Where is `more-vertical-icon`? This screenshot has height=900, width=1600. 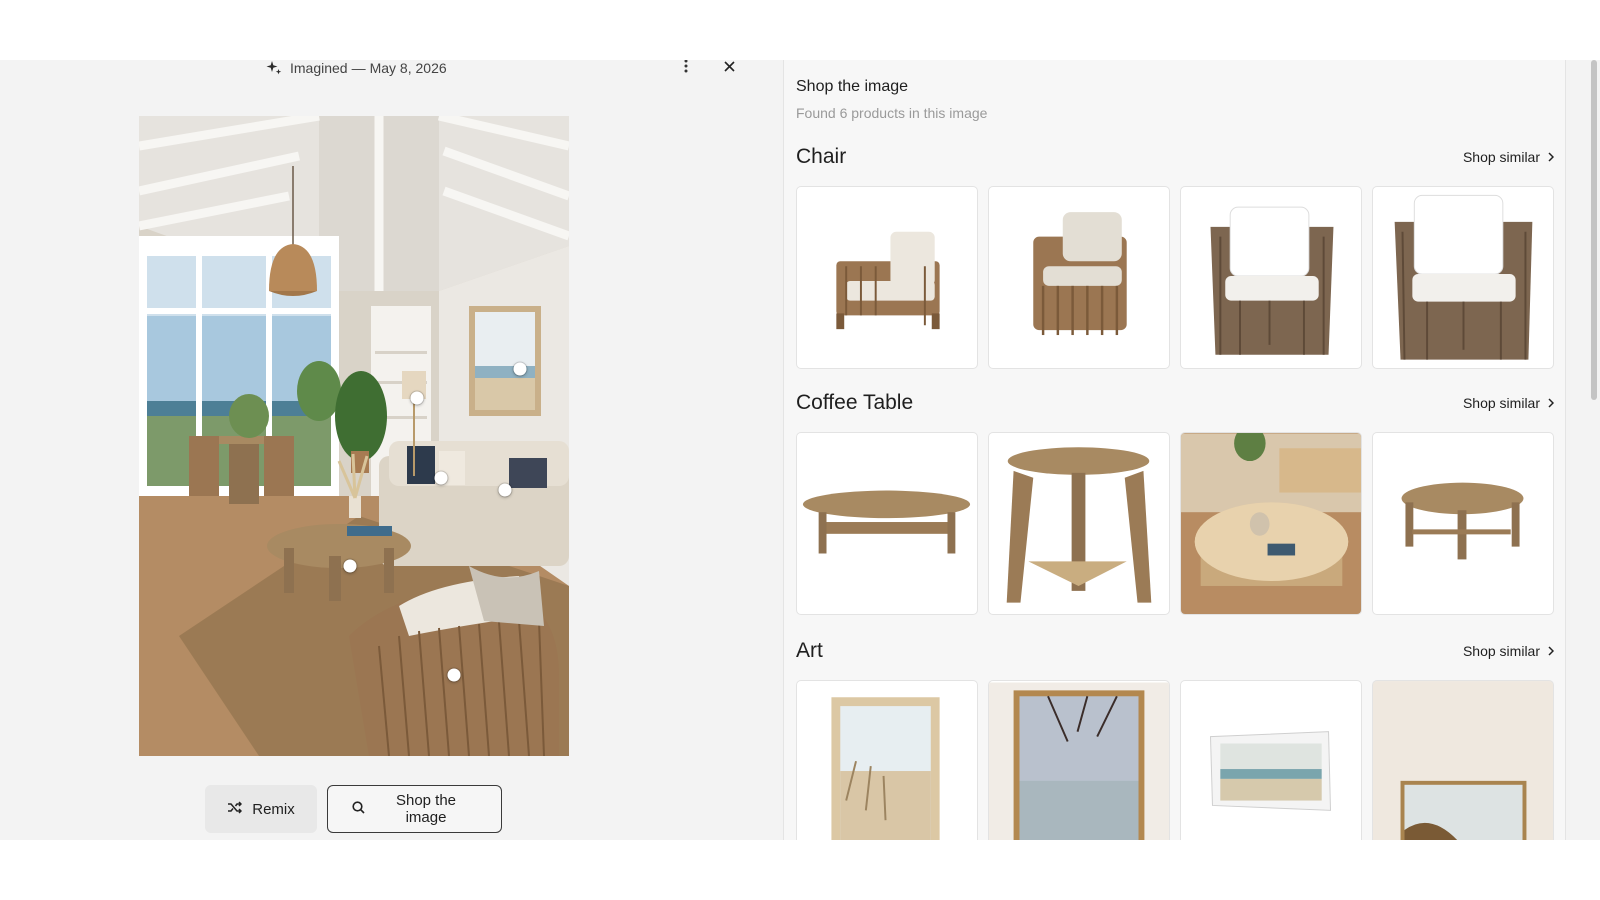 more-vertical-icon is located at coordinates (686, 69).